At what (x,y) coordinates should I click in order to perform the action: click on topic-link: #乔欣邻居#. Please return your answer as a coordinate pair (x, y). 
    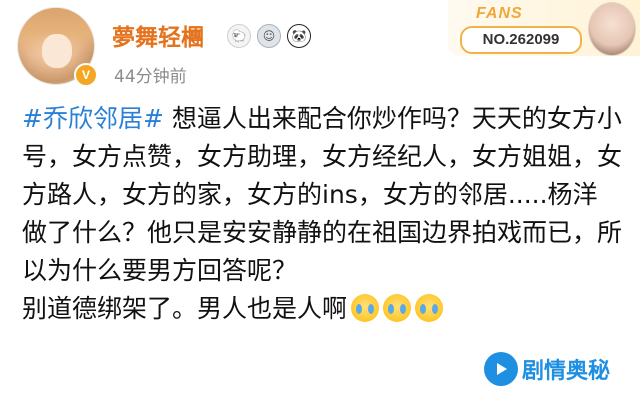
    Looking at the image, I should click on (93, 118).